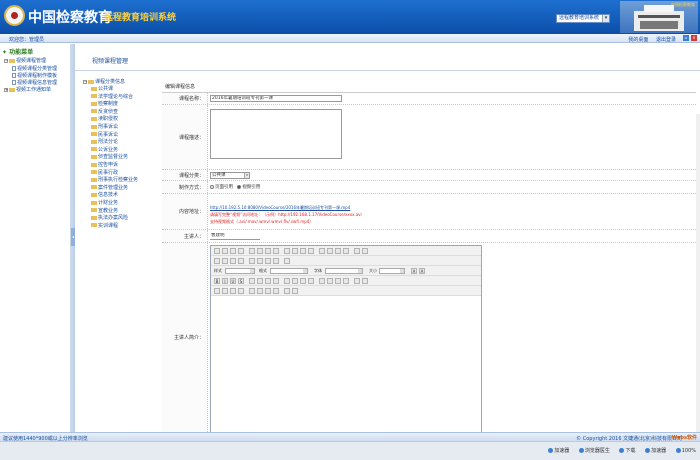  Describe the element at coordinates (295, 291) in the screenshot. I see `about-icon` at that location.